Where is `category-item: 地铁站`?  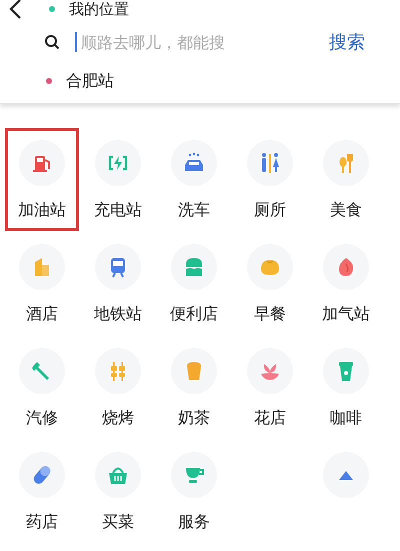 category-item: 地铁站 is located at coordinates (118, 283).